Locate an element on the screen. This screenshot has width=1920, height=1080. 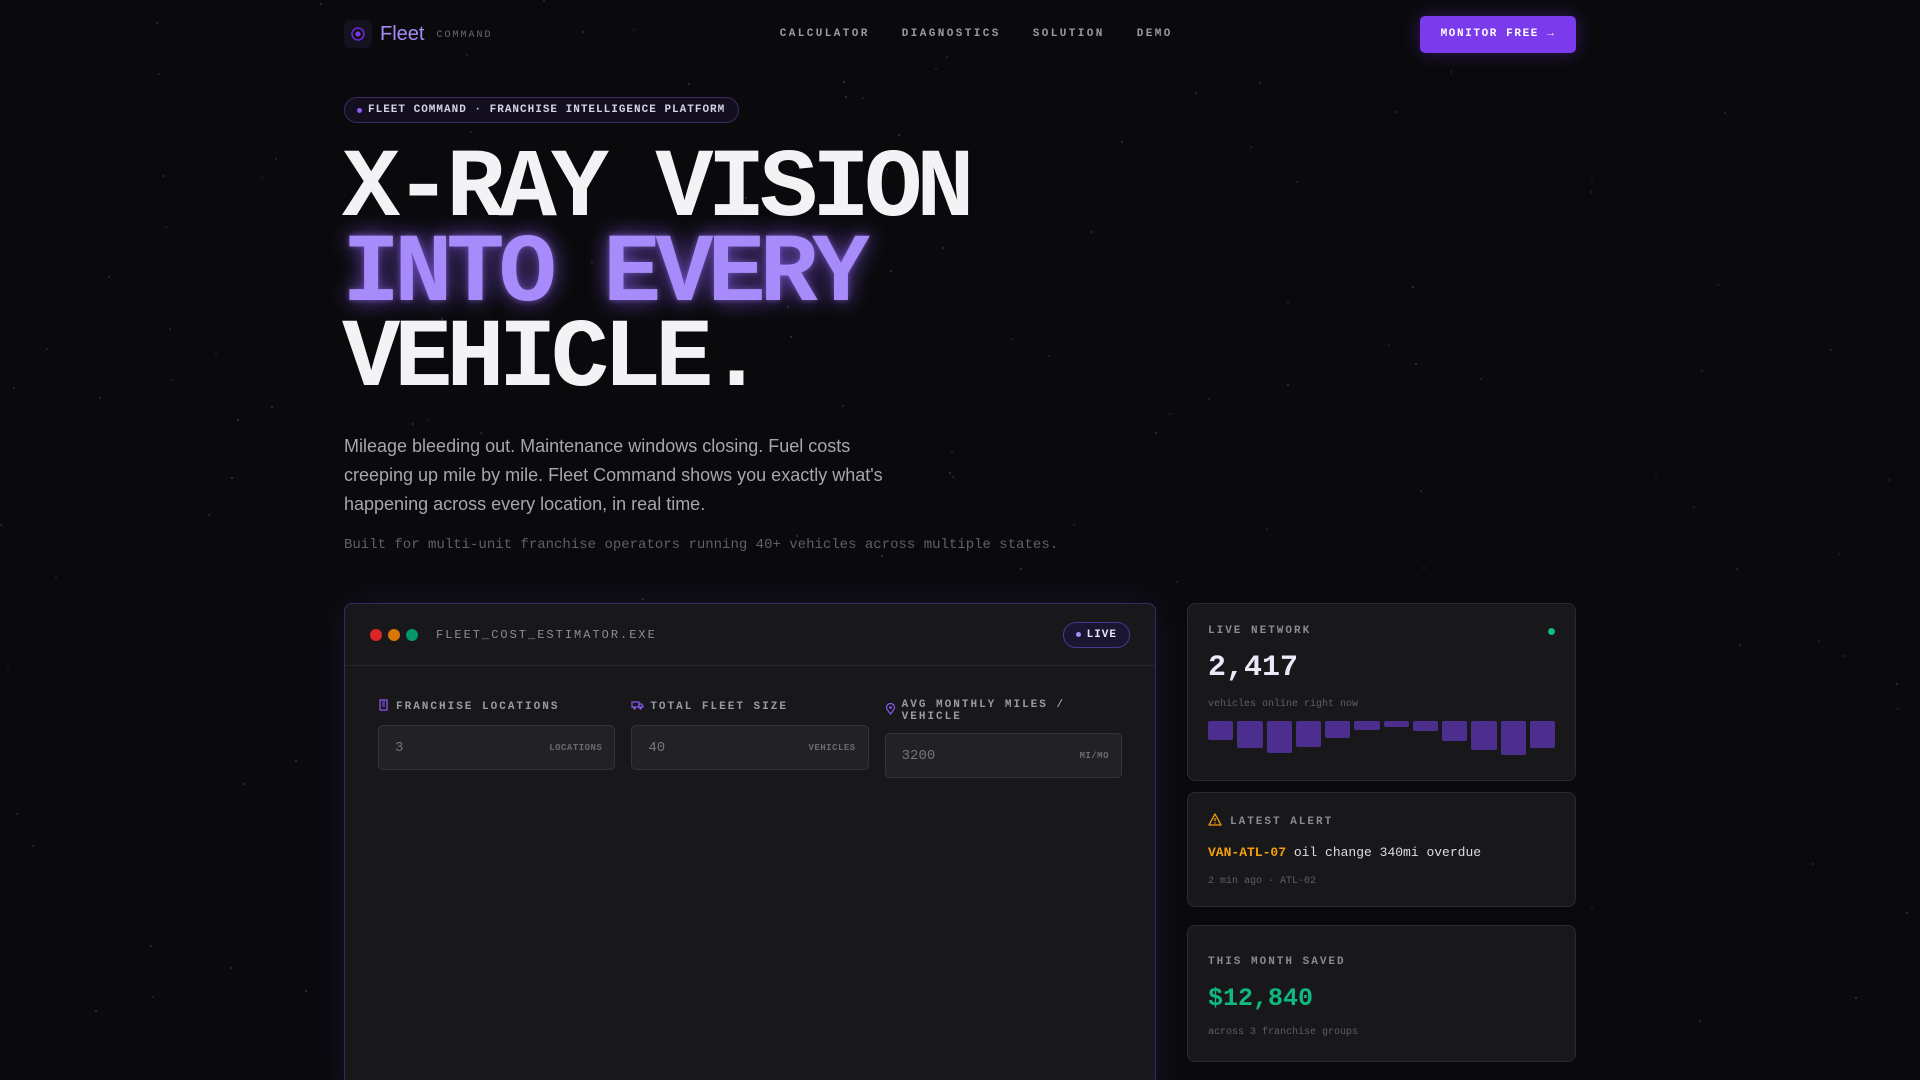
miles-input-box: MI/MO is located at coordinates (1003, 755).